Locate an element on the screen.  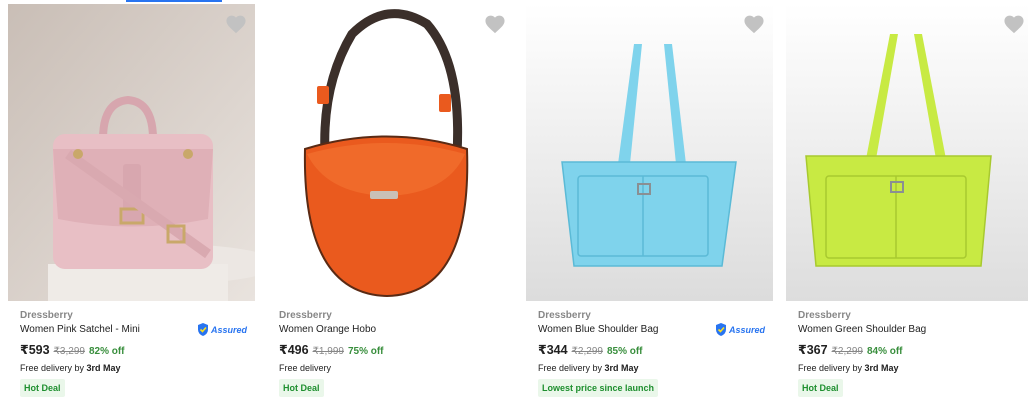
discount-percent: 84% off is located at coordinates (884, 351).